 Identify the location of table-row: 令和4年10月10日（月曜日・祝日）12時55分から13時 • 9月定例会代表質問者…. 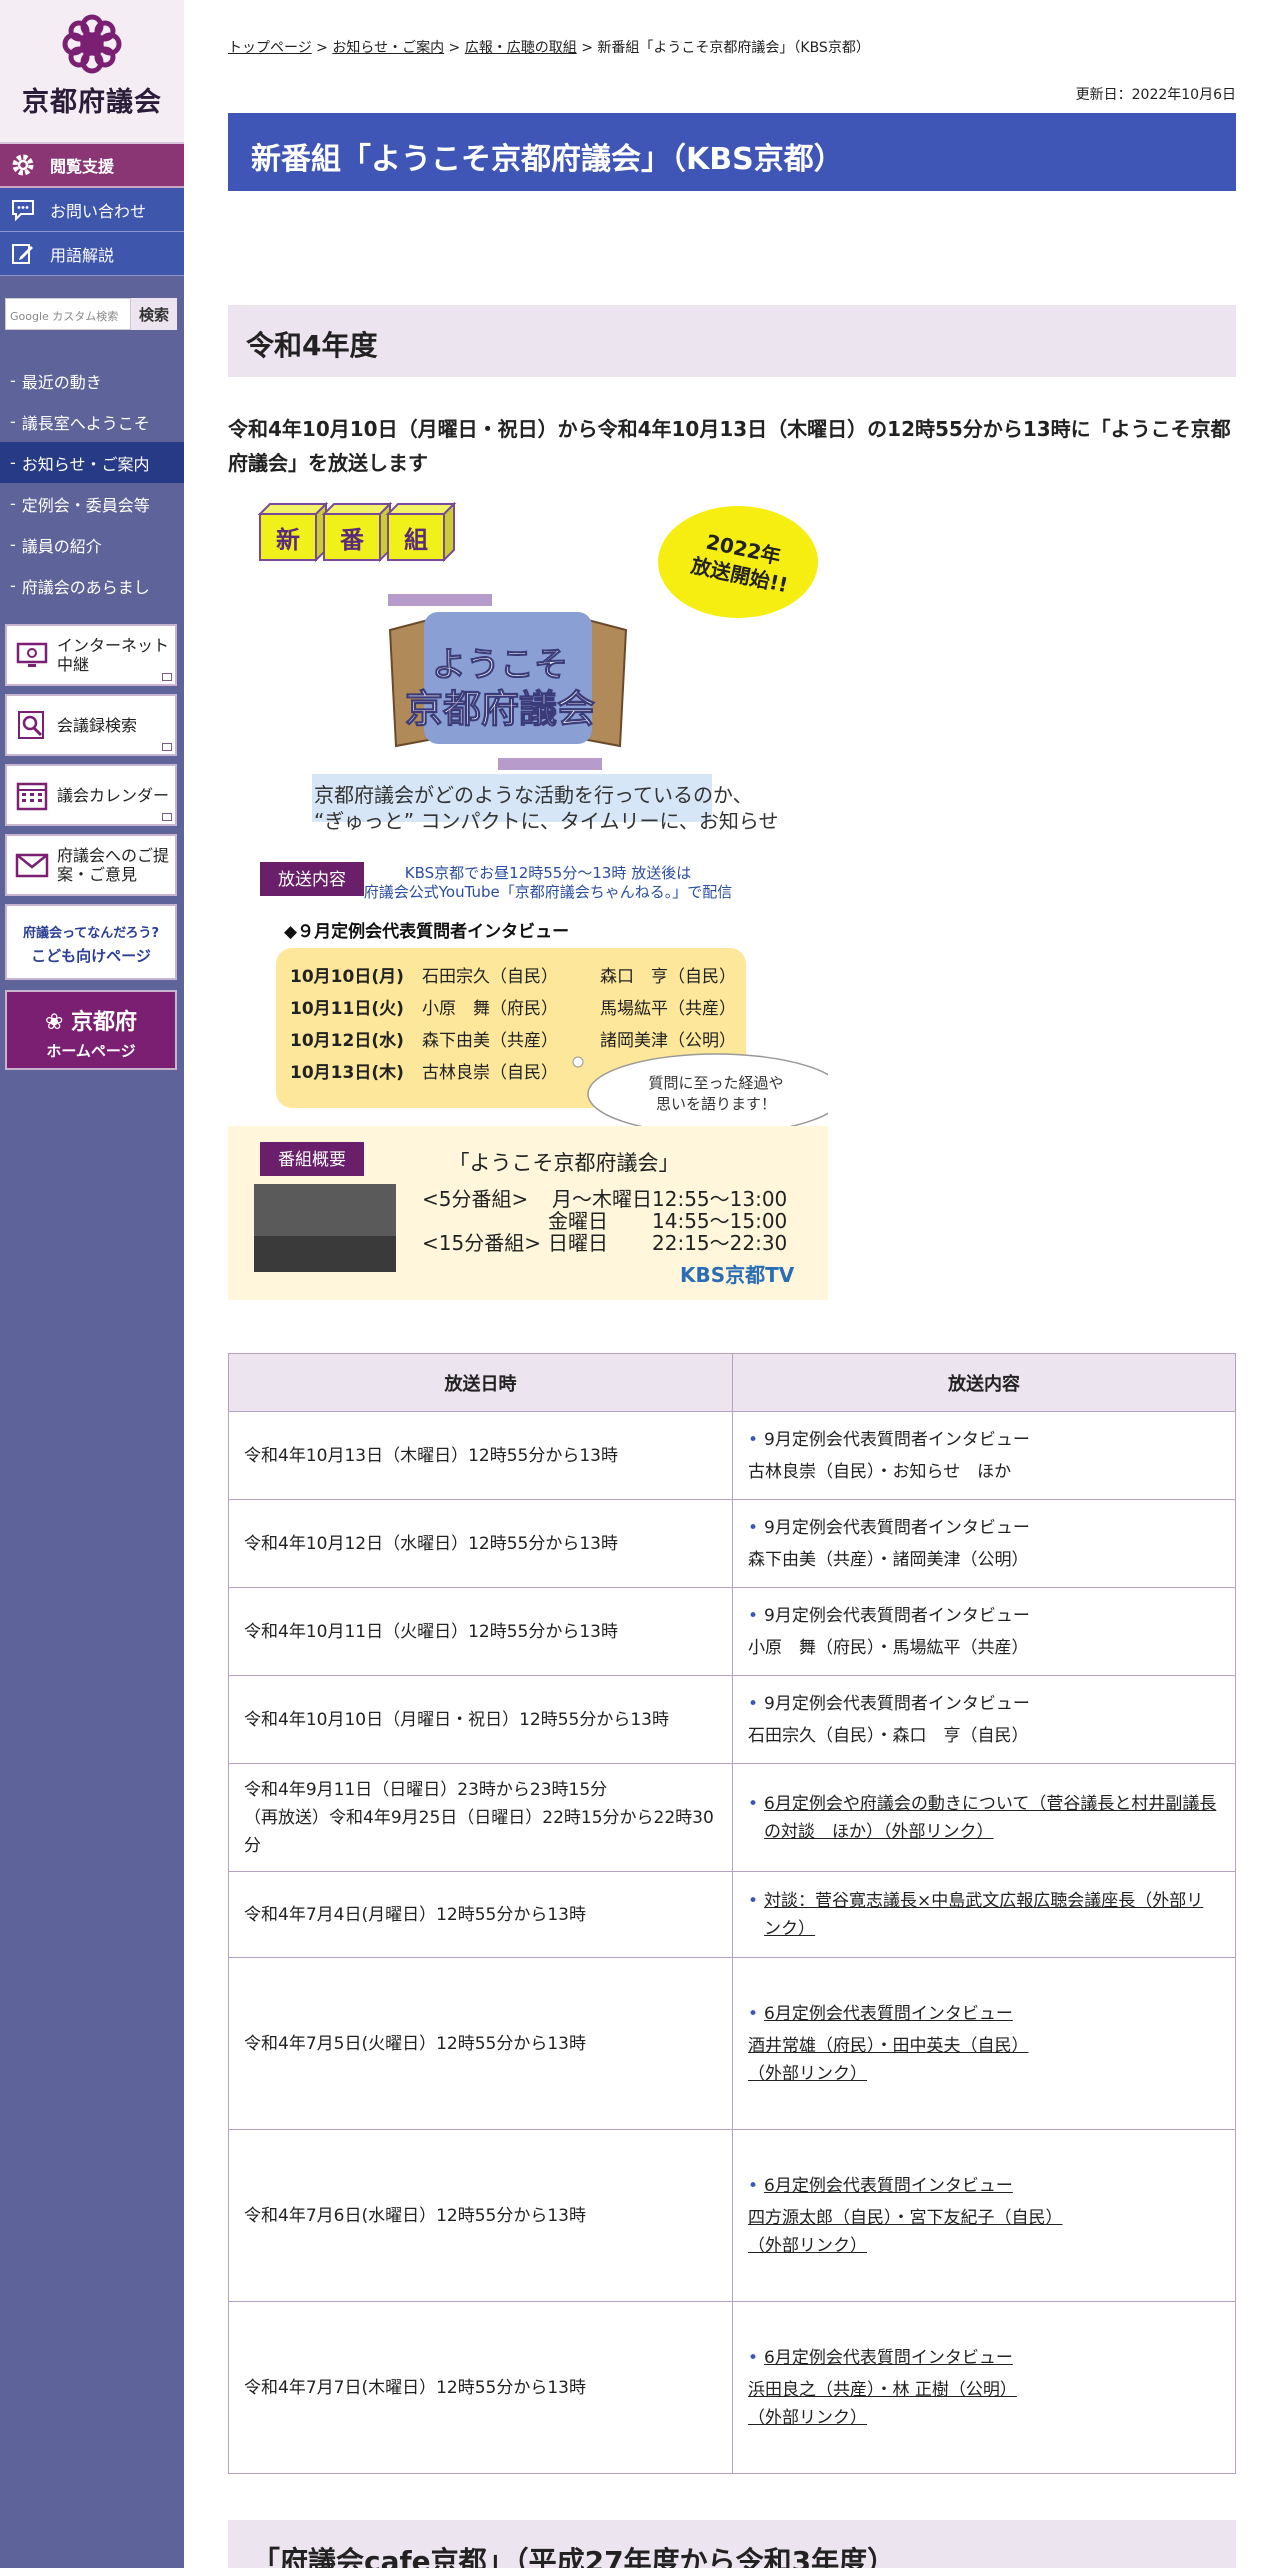
(732, 1719).